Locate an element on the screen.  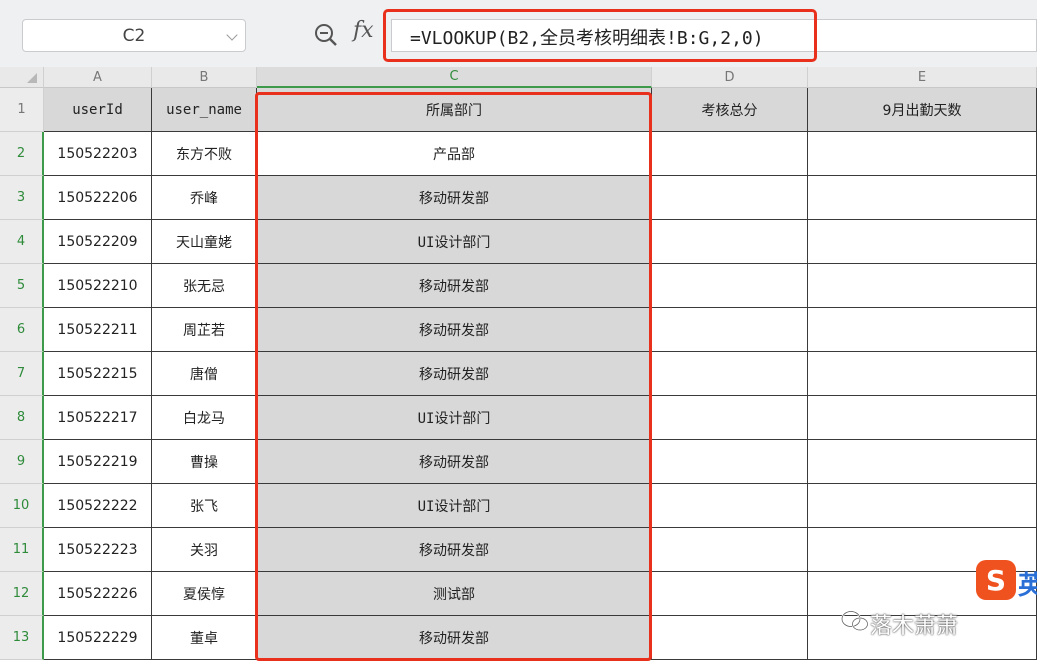
row-header-11: 11 is located at coordinates (22, 550).